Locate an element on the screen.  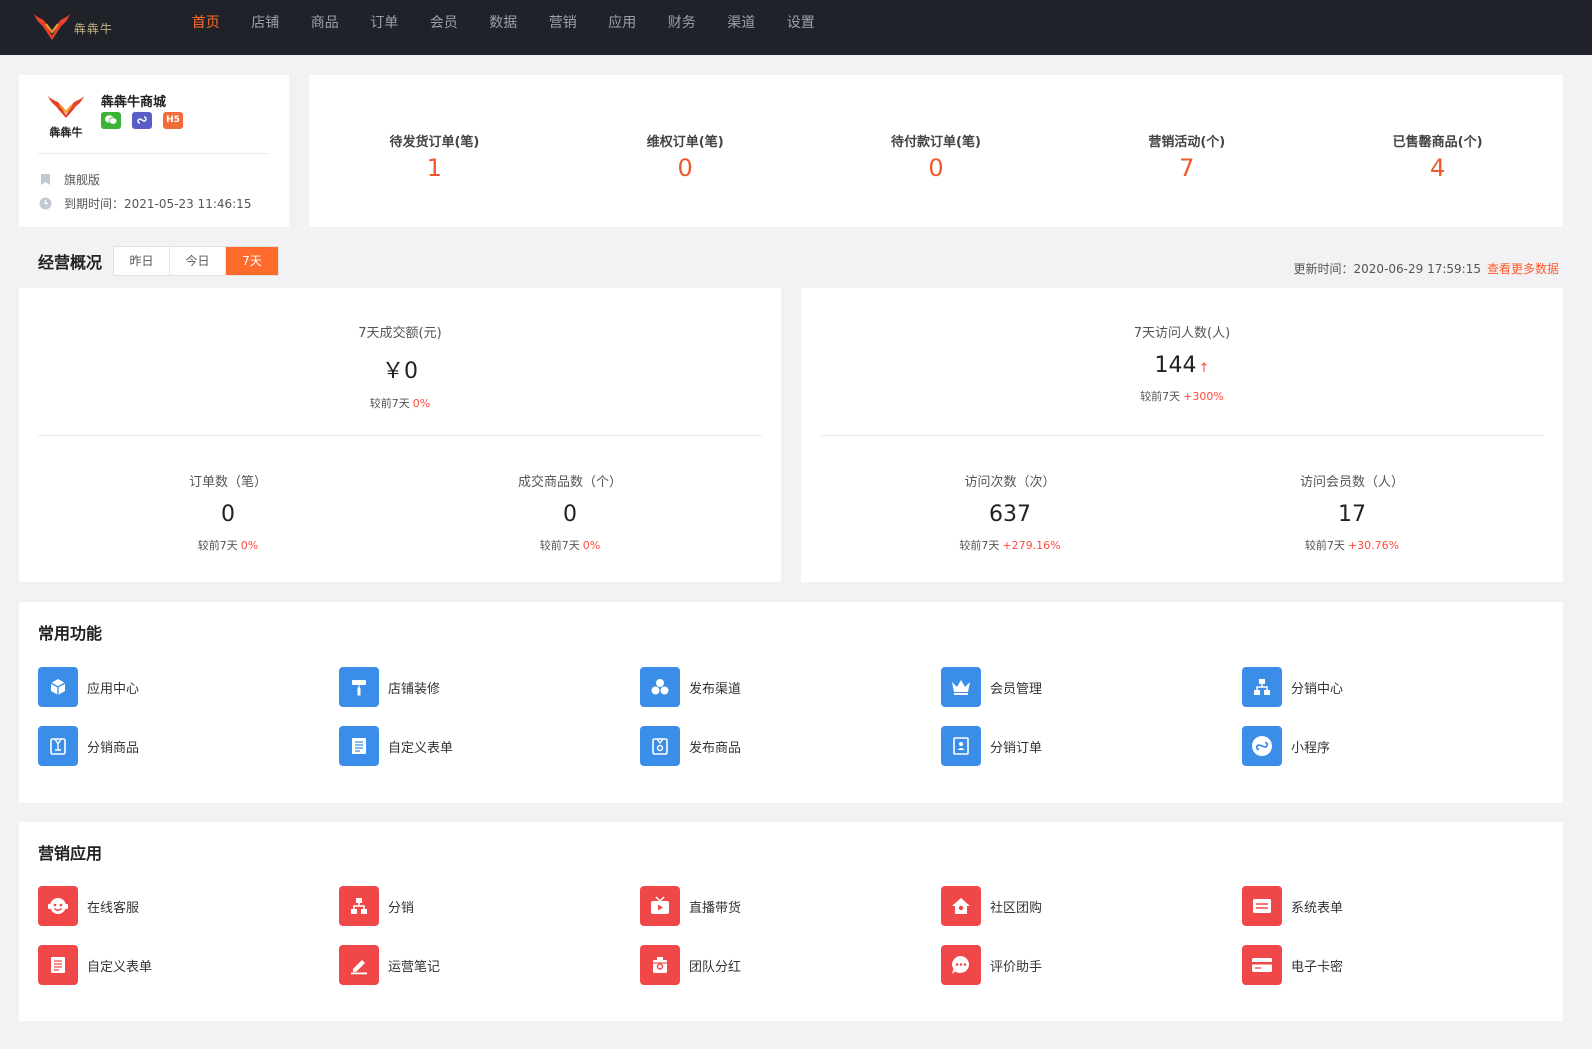
stat-rights-orders: 维权订单(笔) 0 is located at coordinates (685, 151).